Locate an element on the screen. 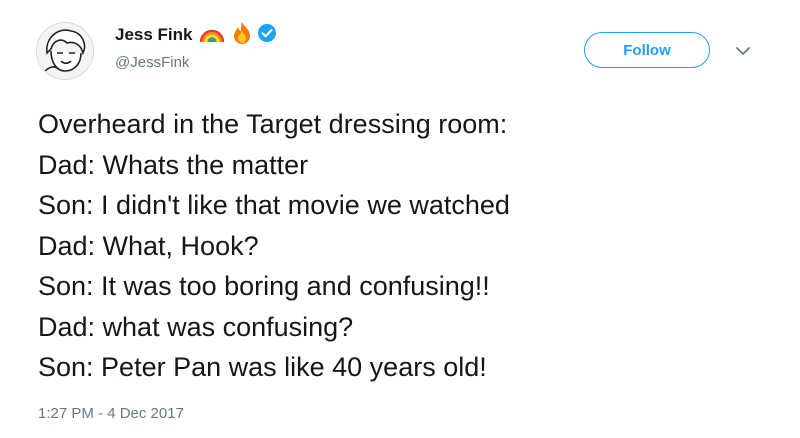 The width and height of the screenshot is (800, 438). author-handle: @JessFink is located at coordinates (152, 62).